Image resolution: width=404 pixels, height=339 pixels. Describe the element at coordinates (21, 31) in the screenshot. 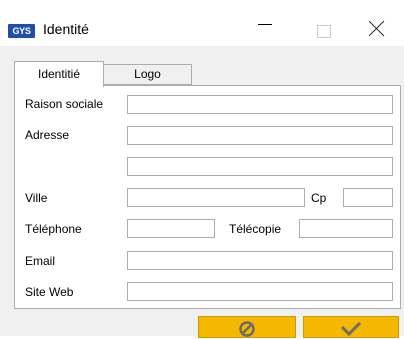

I see `gys-logo-icon: GYS` at that location.